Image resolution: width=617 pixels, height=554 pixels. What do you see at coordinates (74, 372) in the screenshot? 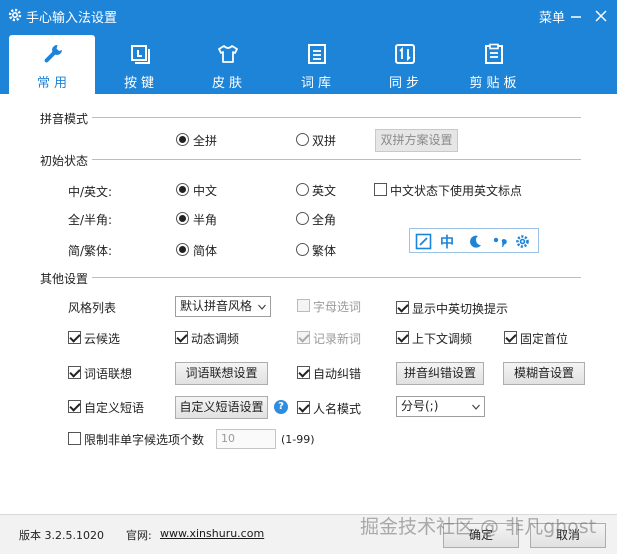
I see `word-assoc-checkbox` at bounding box center [74, 372].